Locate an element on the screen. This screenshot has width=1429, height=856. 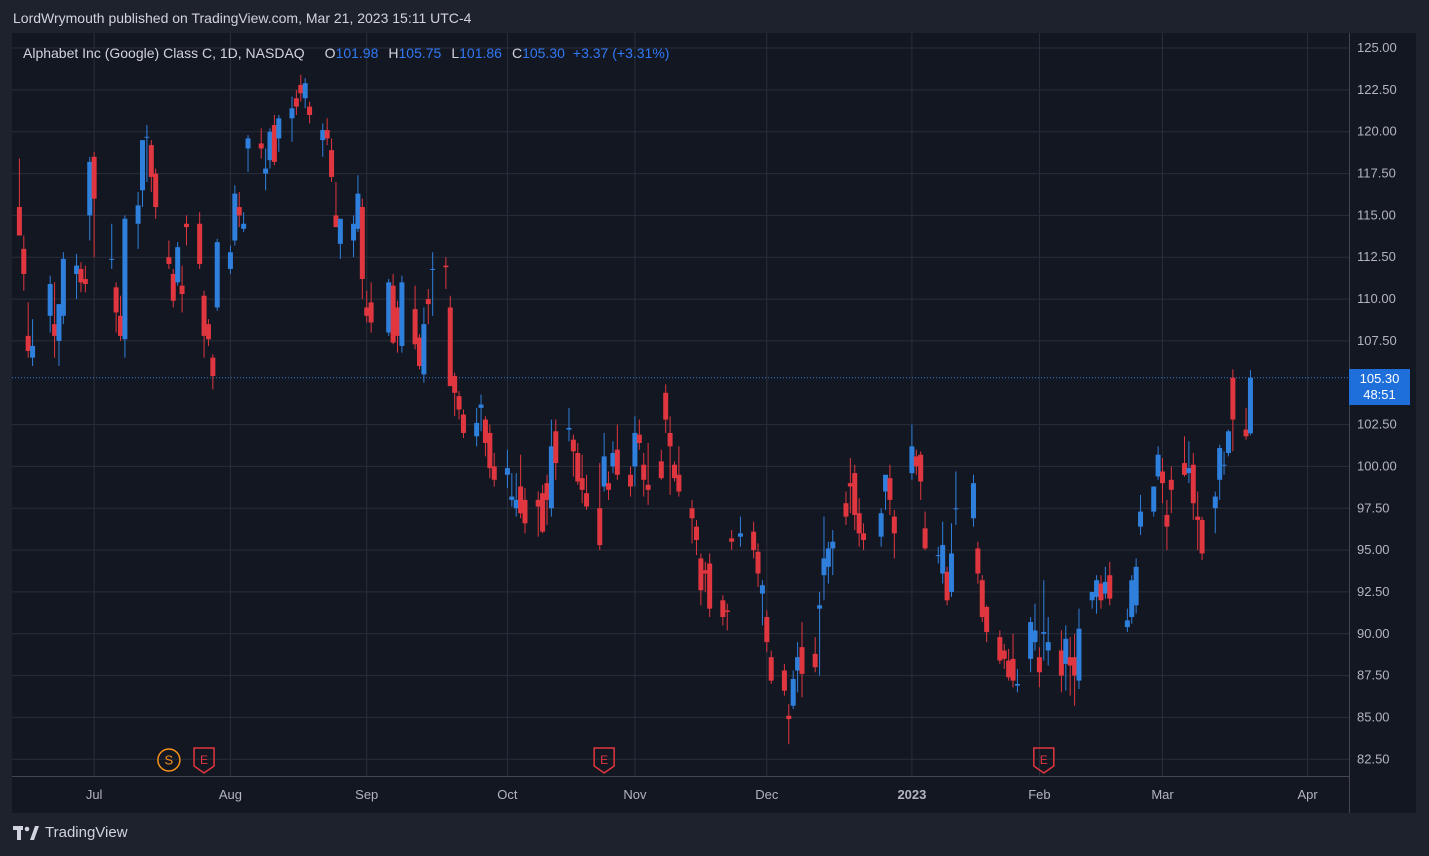
y-tick-label: 85.00 is located at coordinates (1373, 716).